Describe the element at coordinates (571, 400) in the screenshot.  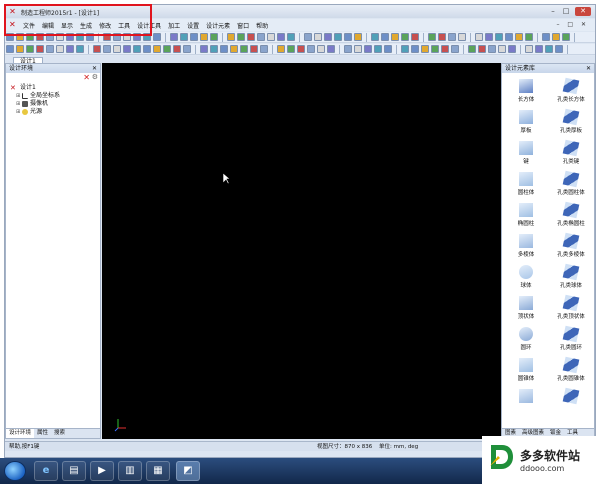
I see `library-item` at that location.